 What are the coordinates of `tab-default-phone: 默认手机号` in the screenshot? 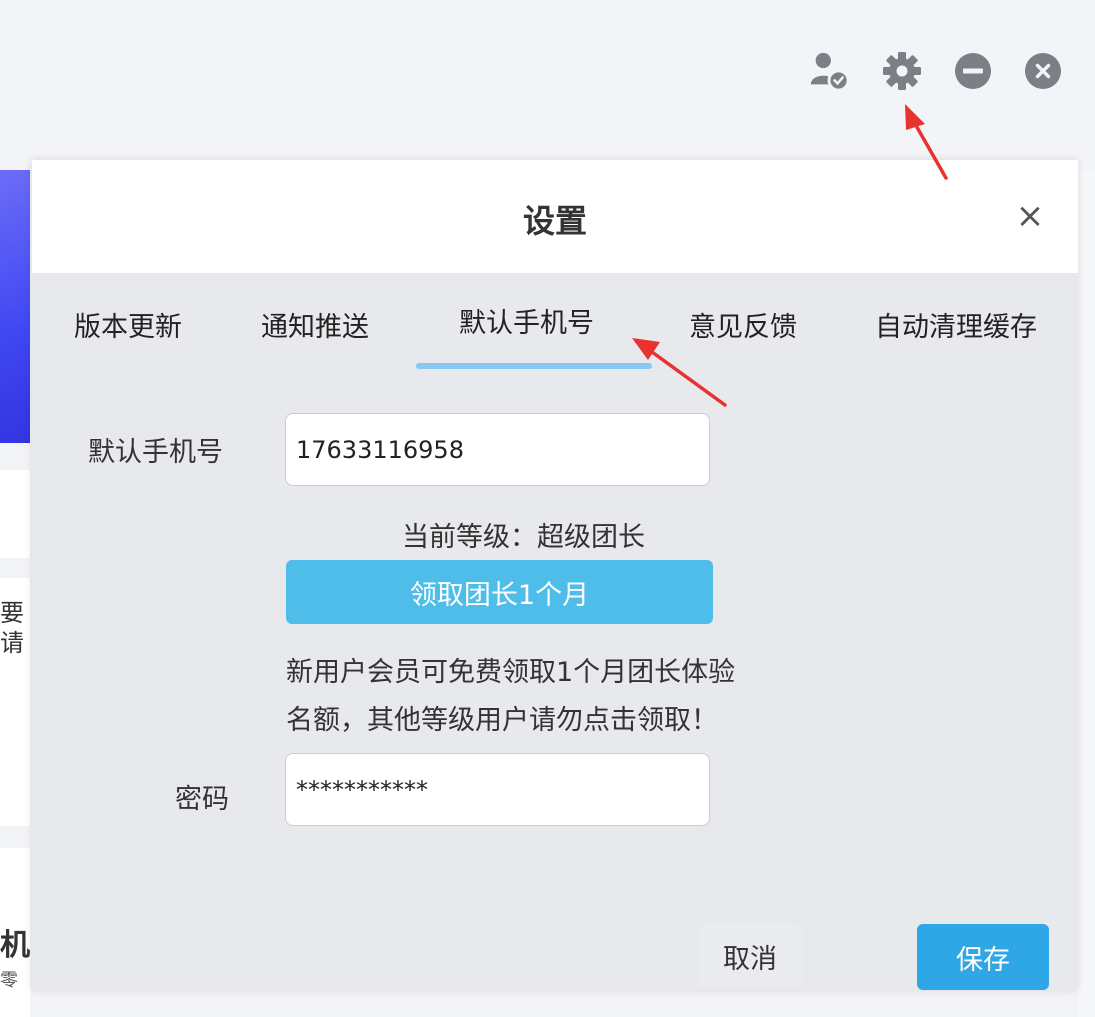 It's located at (526, 320).